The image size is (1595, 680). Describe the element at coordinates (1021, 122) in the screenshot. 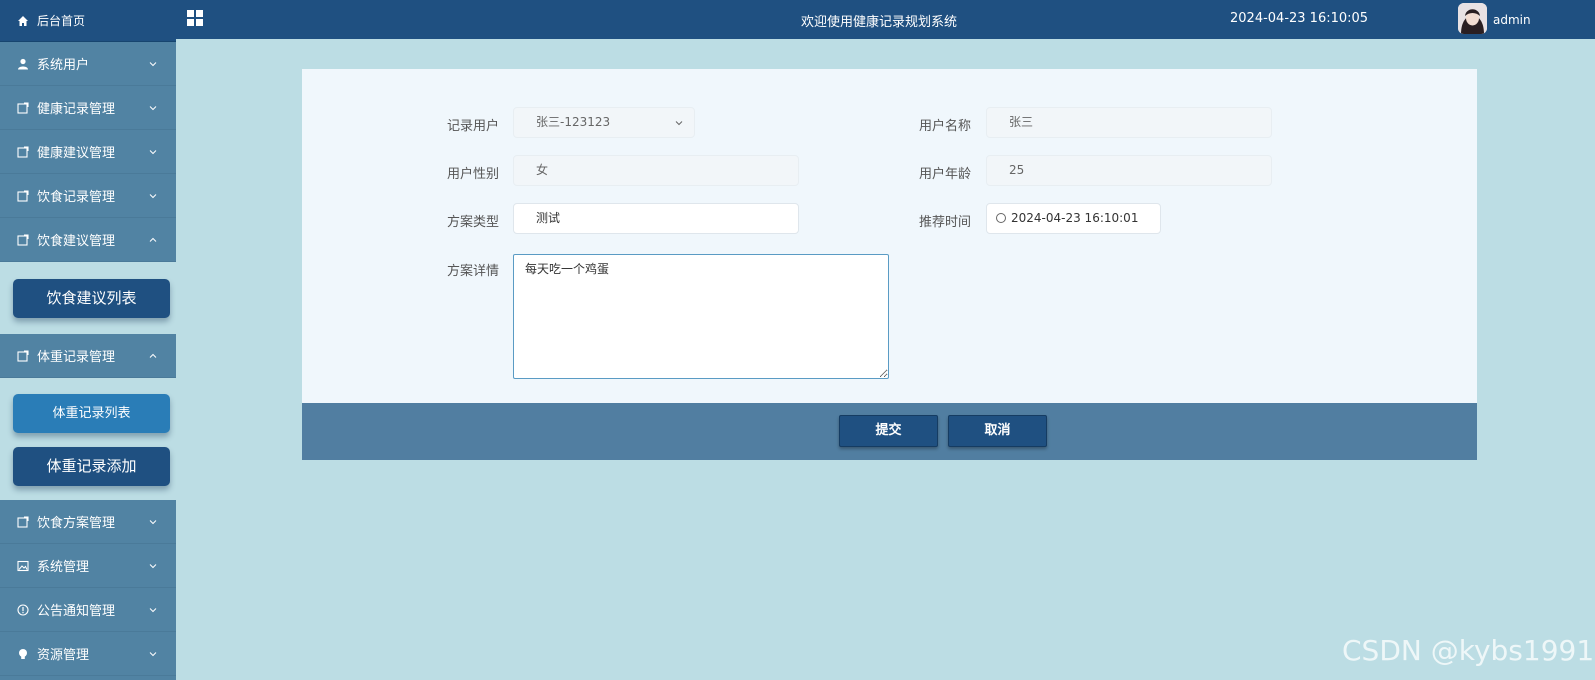

I see `user-name-value: 张三` at that location.